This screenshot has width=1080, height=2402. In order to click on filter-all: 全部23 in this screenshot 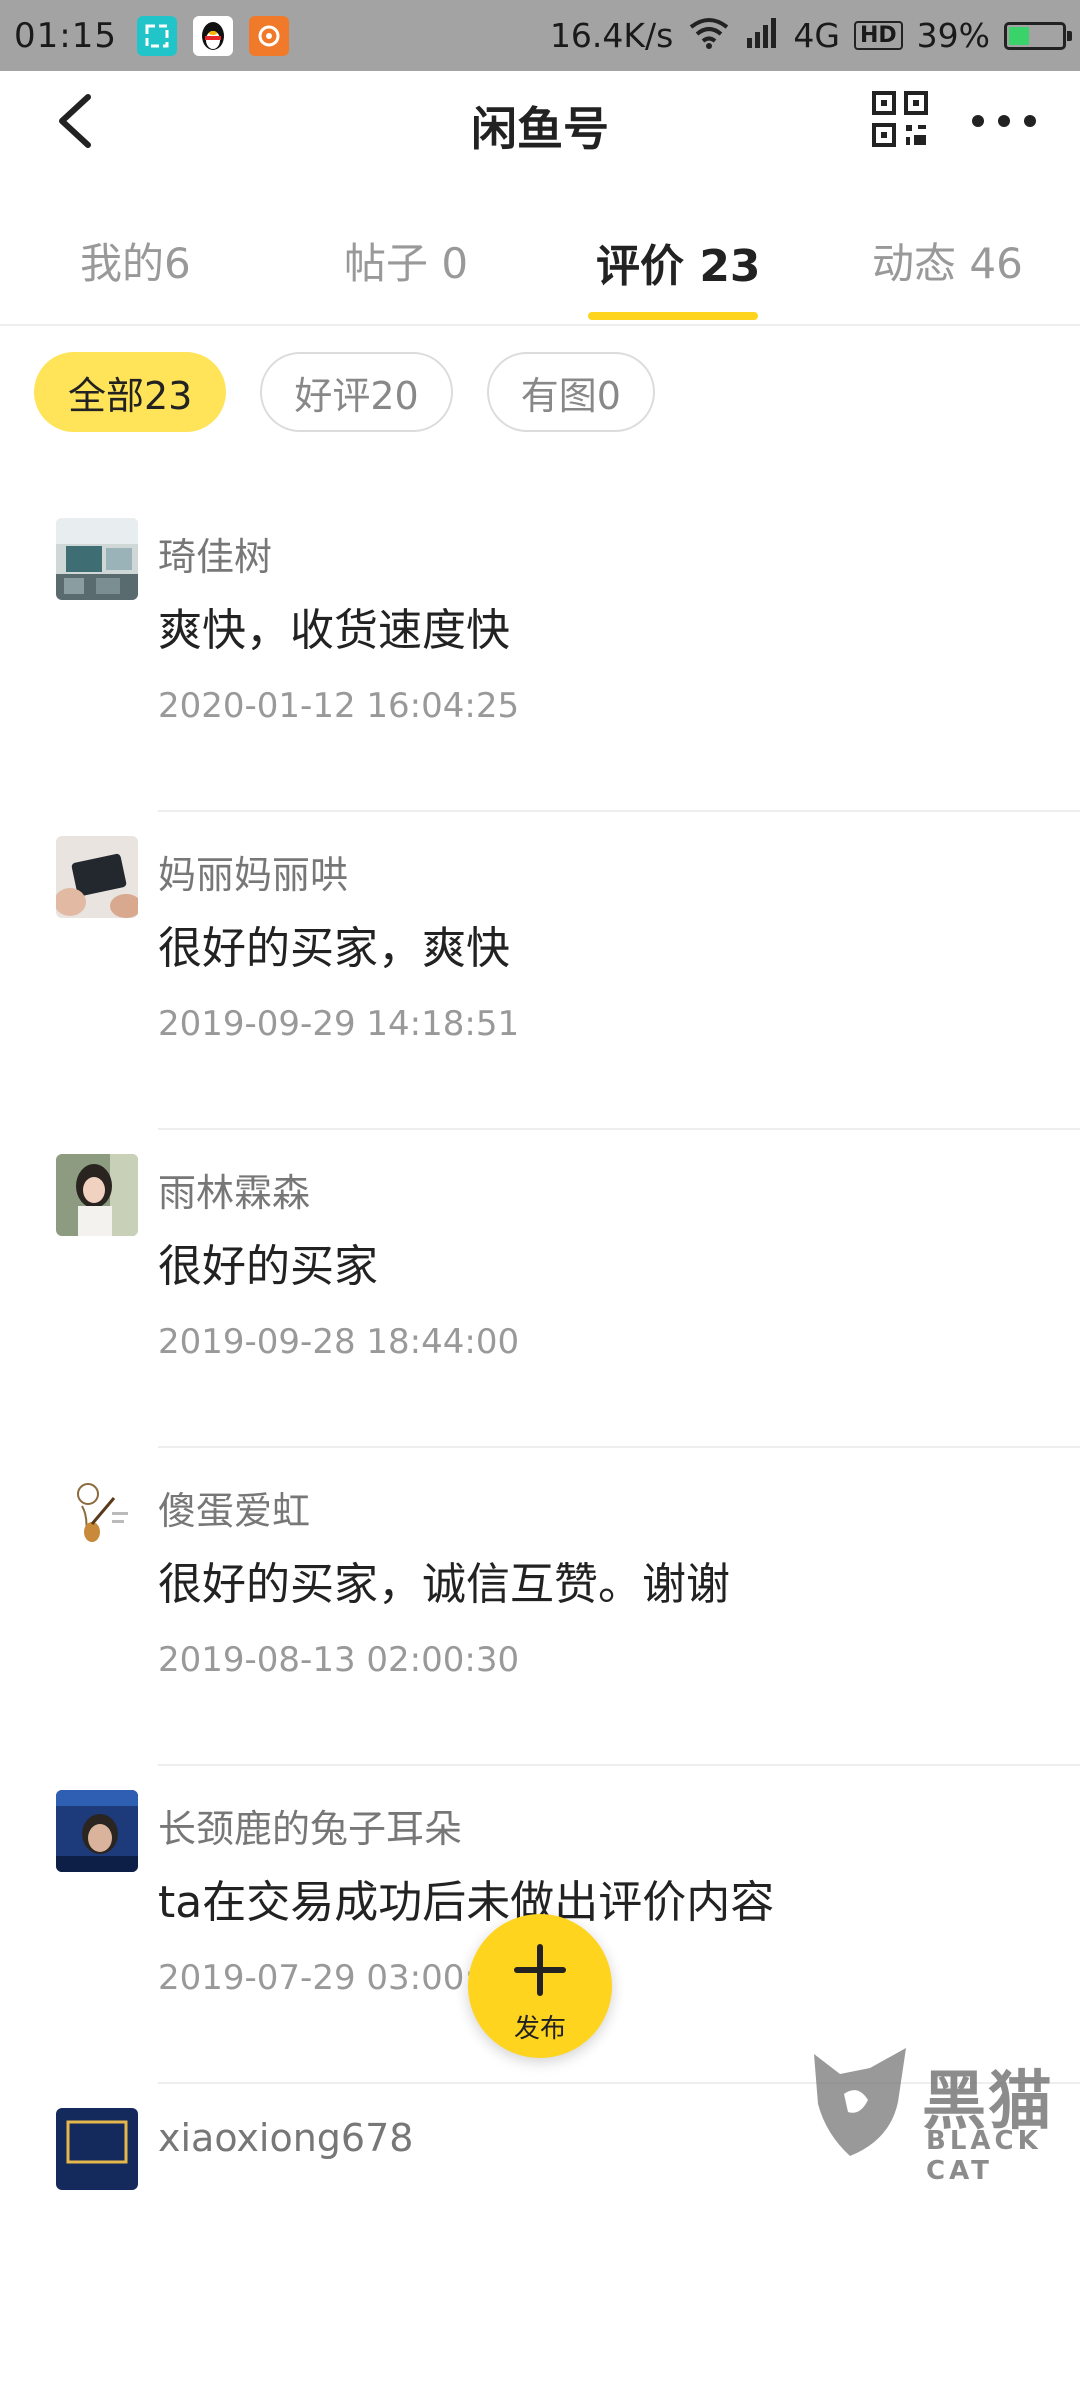, I will do `click(130, 392)`.